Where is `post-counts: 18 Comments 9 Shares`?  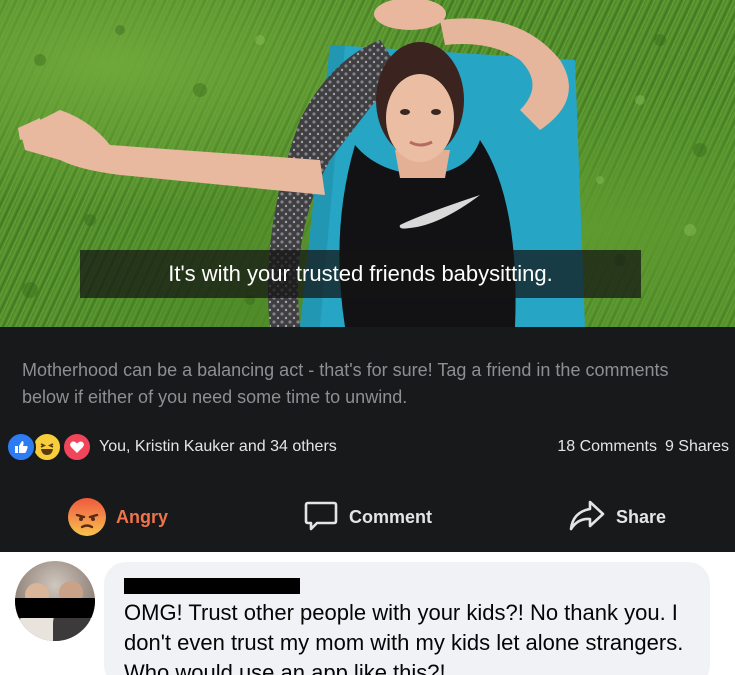
post-counts: 18 Comments 9 Shares is located at coordinates (643, 447).